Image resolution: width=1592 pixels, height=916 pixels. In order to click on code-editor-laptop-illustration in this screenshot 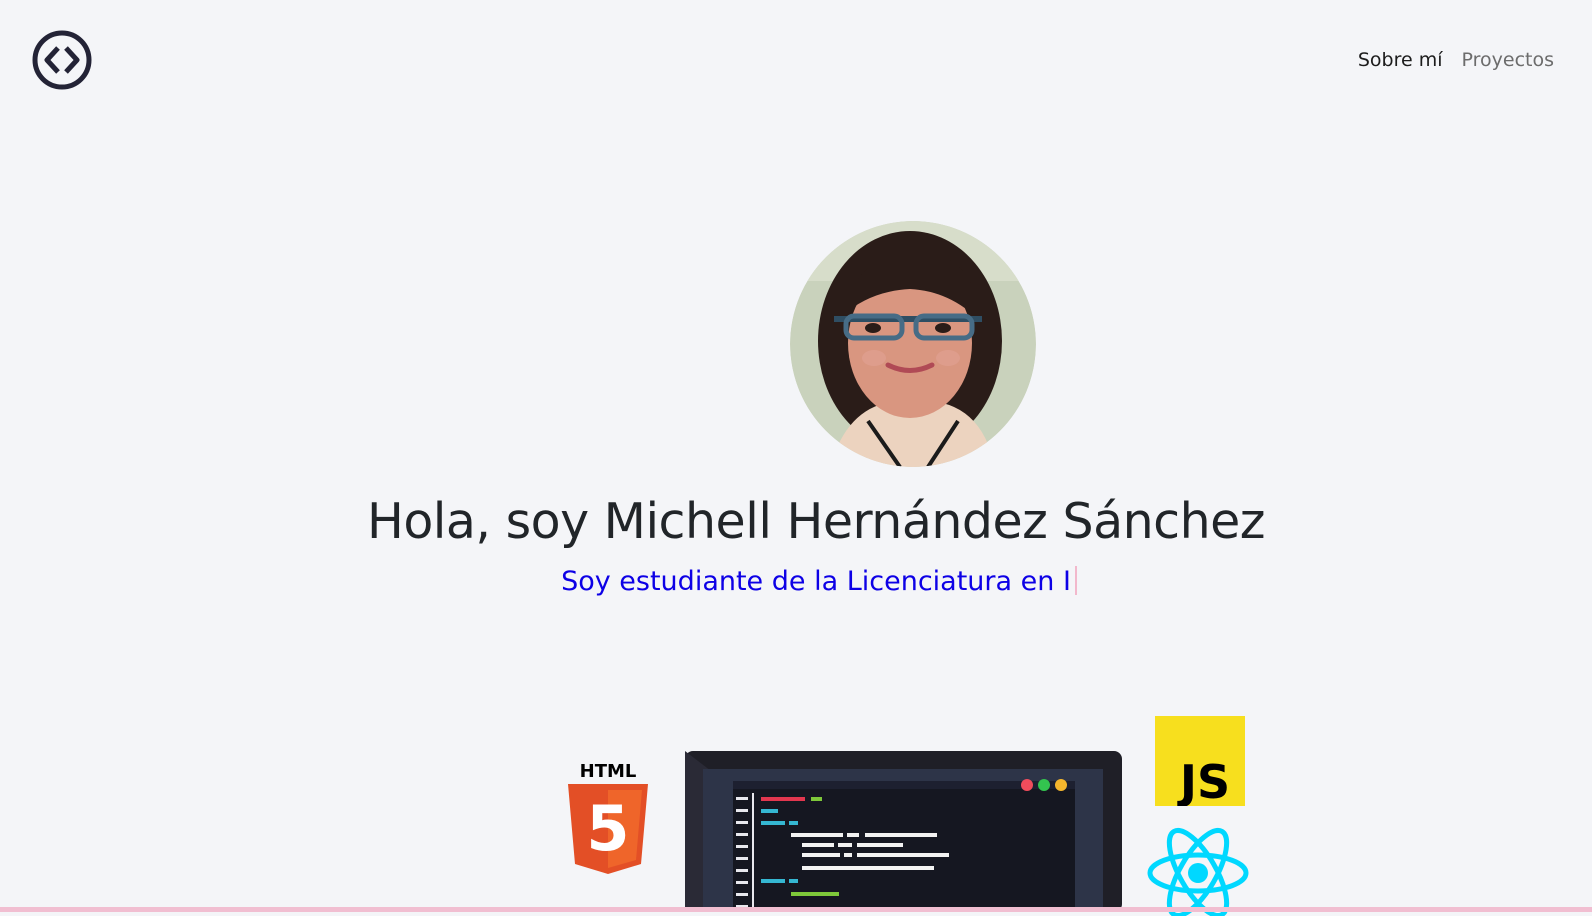, I will do `click(903, 831)`.